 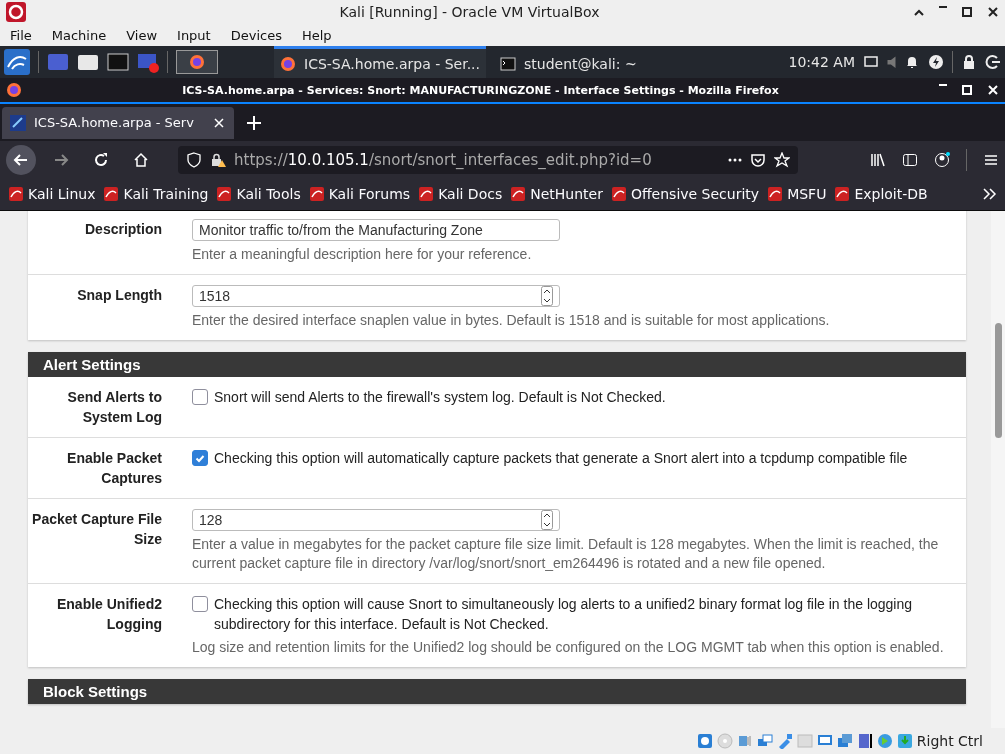 I want to click on screen-recorder-icon, so click(x=148, y=62).